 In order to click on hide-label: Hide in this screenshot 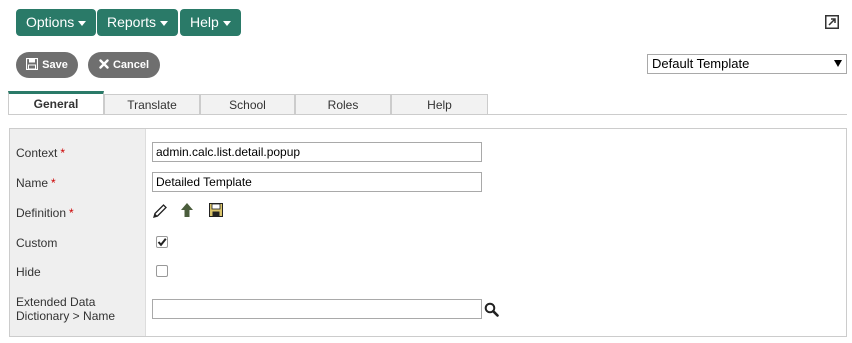, I will do `click(28, 272)`.